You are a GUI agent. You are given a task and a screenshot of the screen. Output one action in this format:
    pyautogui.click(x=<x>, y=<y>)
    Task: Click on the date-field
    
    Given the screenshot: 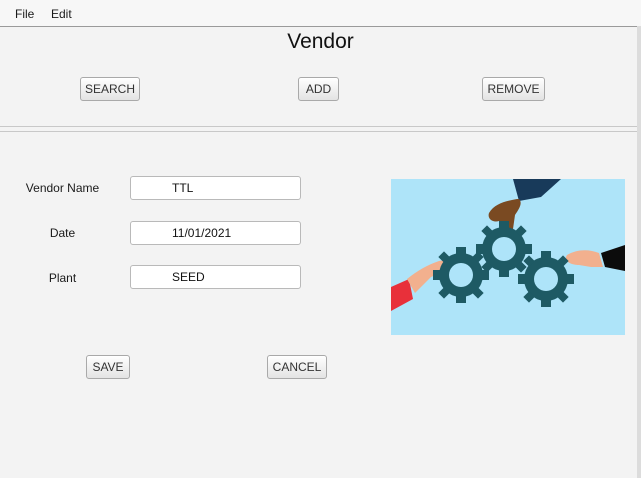 What is the action you would take?
    pyautogui.click(x=215, y=233)
    